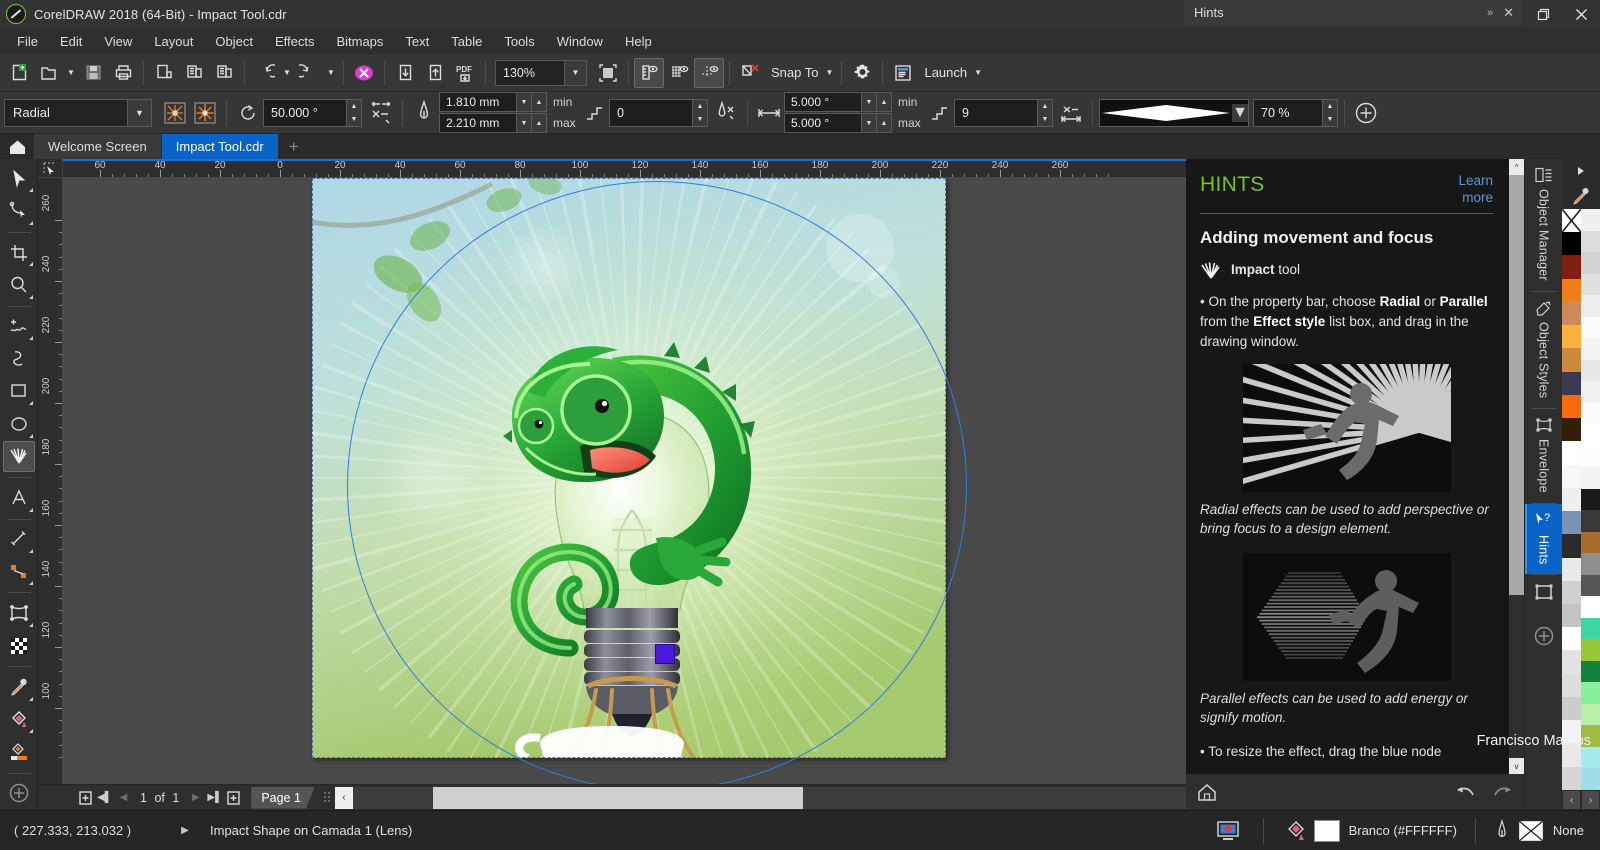 The width and height of the screenshot is (1600, 850). I want to click on falloff-curve-combobox: ▼, so click(1174, 112).